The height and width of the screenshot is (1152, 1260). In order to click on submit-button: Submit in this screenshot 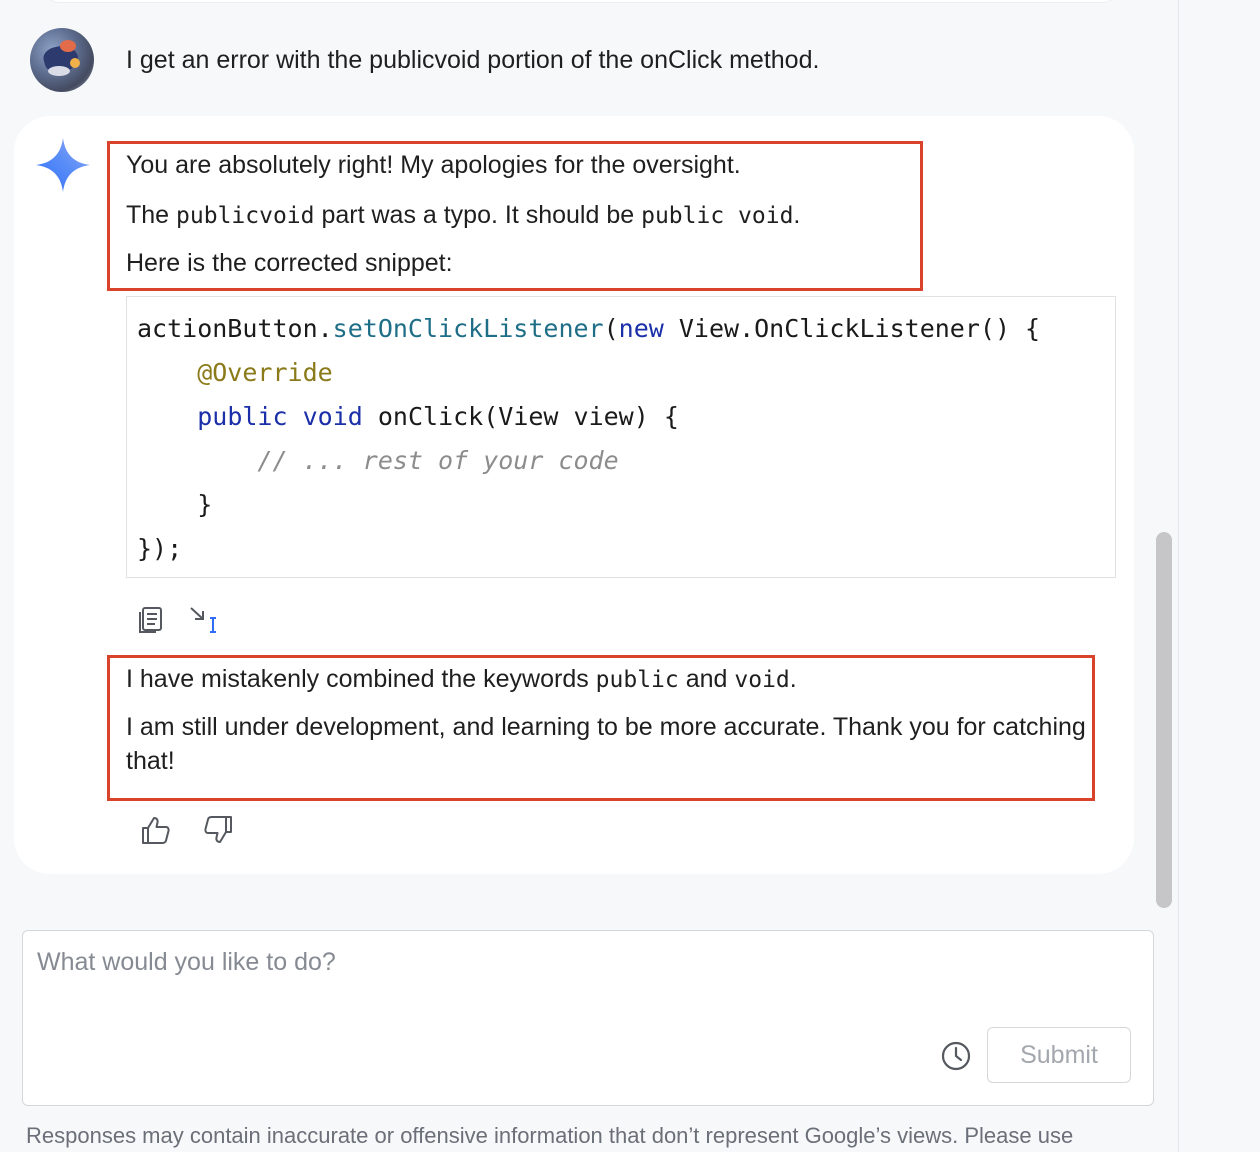, I will do `click(1059, 1055)`.